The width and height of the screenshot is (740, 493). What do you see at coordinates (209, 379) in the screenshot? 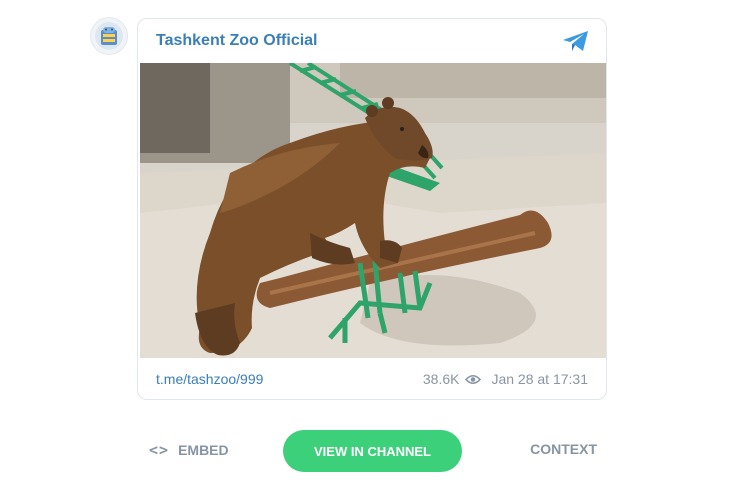
I see `post-link: t.me/tashzoo/999` at bounding box center [209, 379].